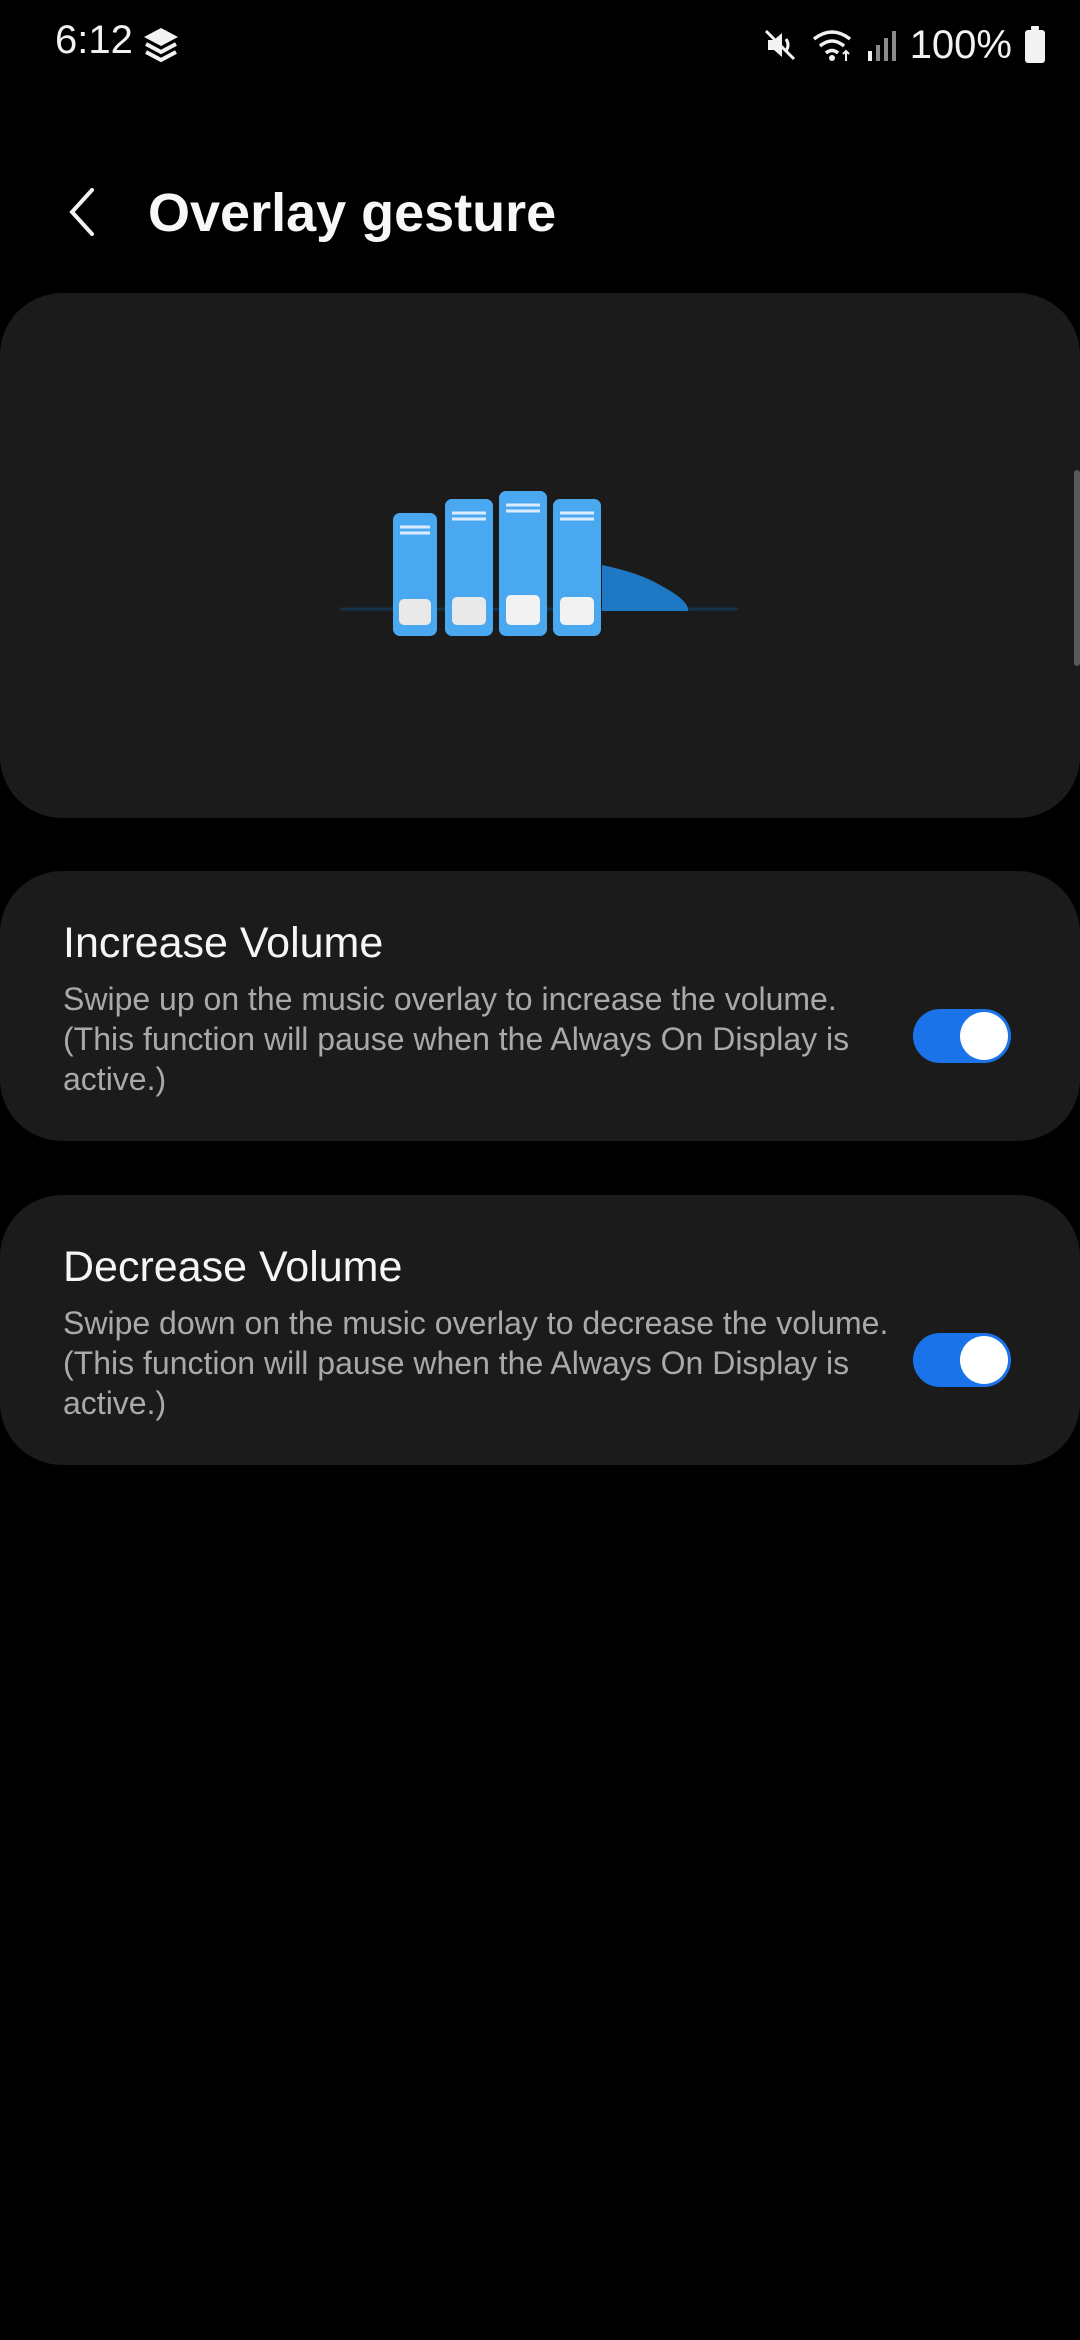 The width and height of the screenshot is (1080, 2340). I want to click on status-icons: 100%, so click(904, 45).